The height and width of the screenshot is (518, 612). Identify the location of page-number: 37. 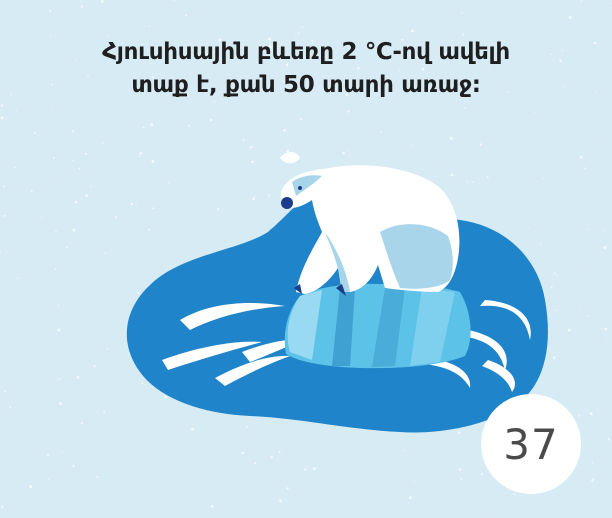
(531, 444).